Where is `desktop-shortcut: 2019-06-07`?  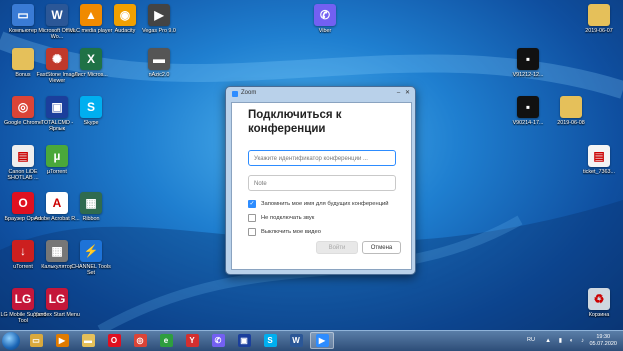 desktop-shortcut: 2019-06-07 is located at coordinates (599, 19).